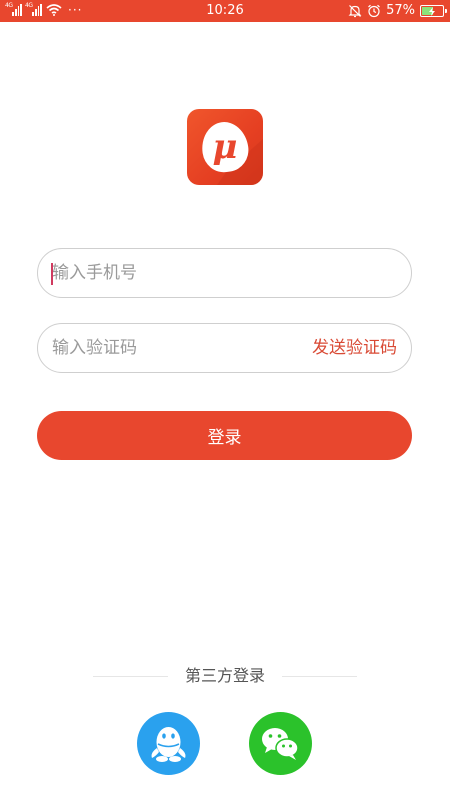  What do you see at coordinates (433, 11) in the screenshot?
I see `battery-charging-icon` at bounding box center [433, 11].